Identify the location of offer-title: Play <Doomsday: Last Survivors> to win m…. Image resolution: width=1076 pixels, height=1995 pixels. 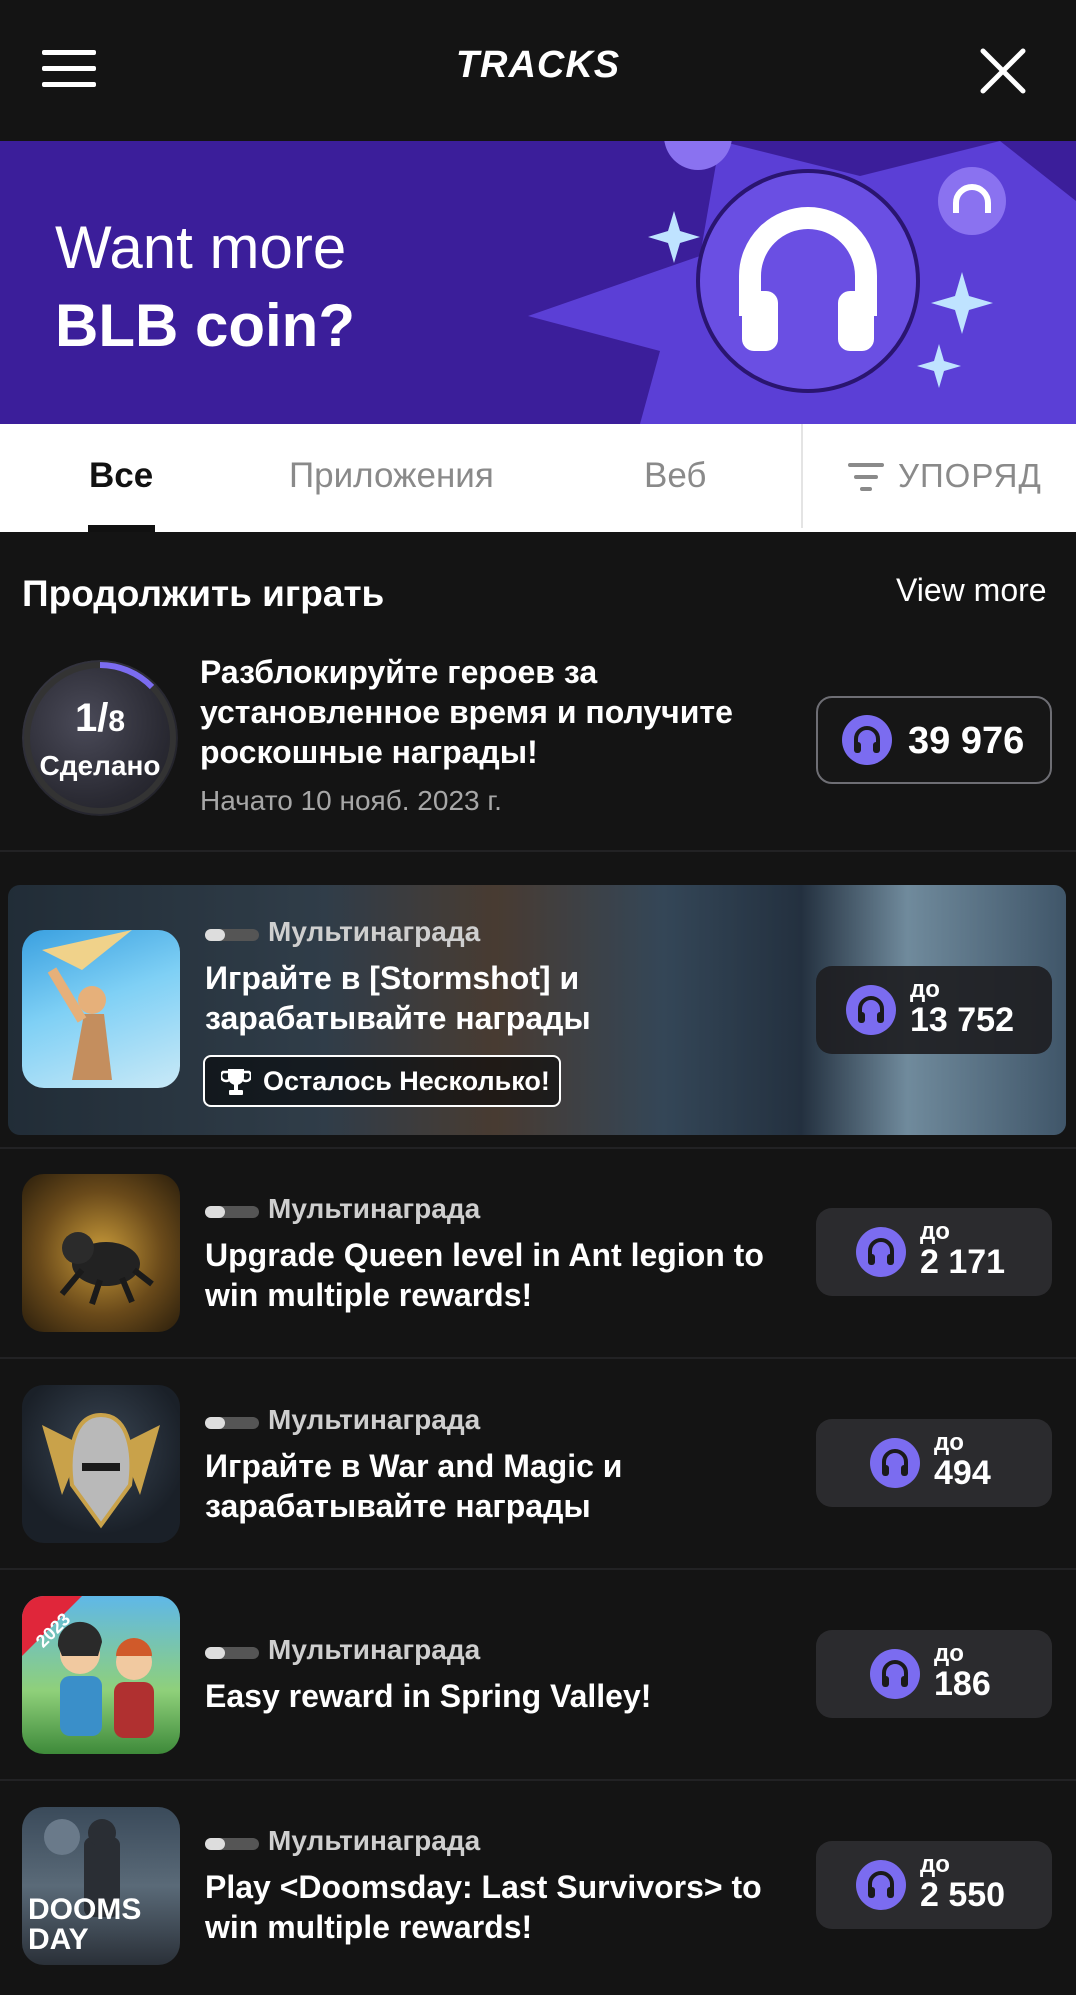
(483, 1907).